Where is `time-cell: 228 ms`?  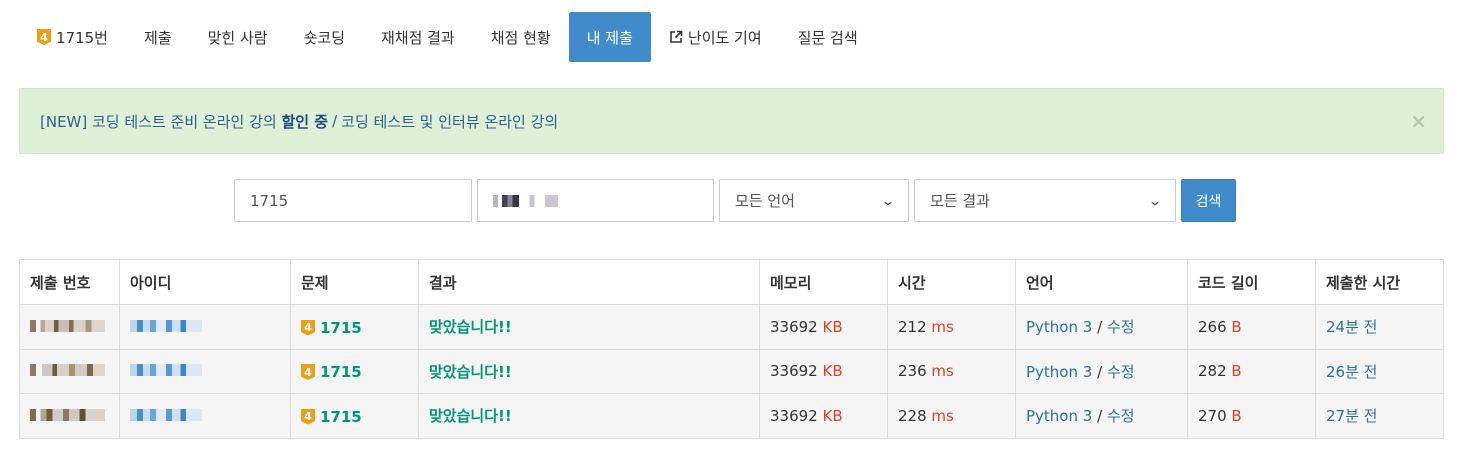
time-cell: 228 ms is located at coordinates (951, 416).